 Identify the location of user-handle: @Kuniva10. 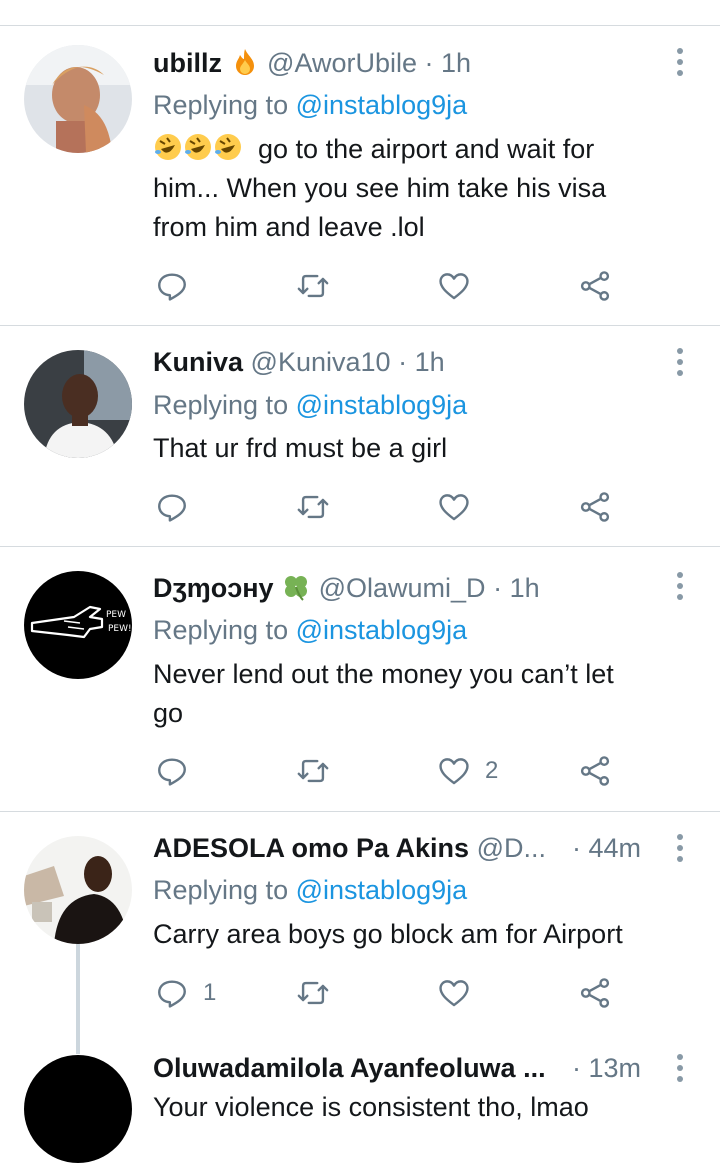
(321, 362).